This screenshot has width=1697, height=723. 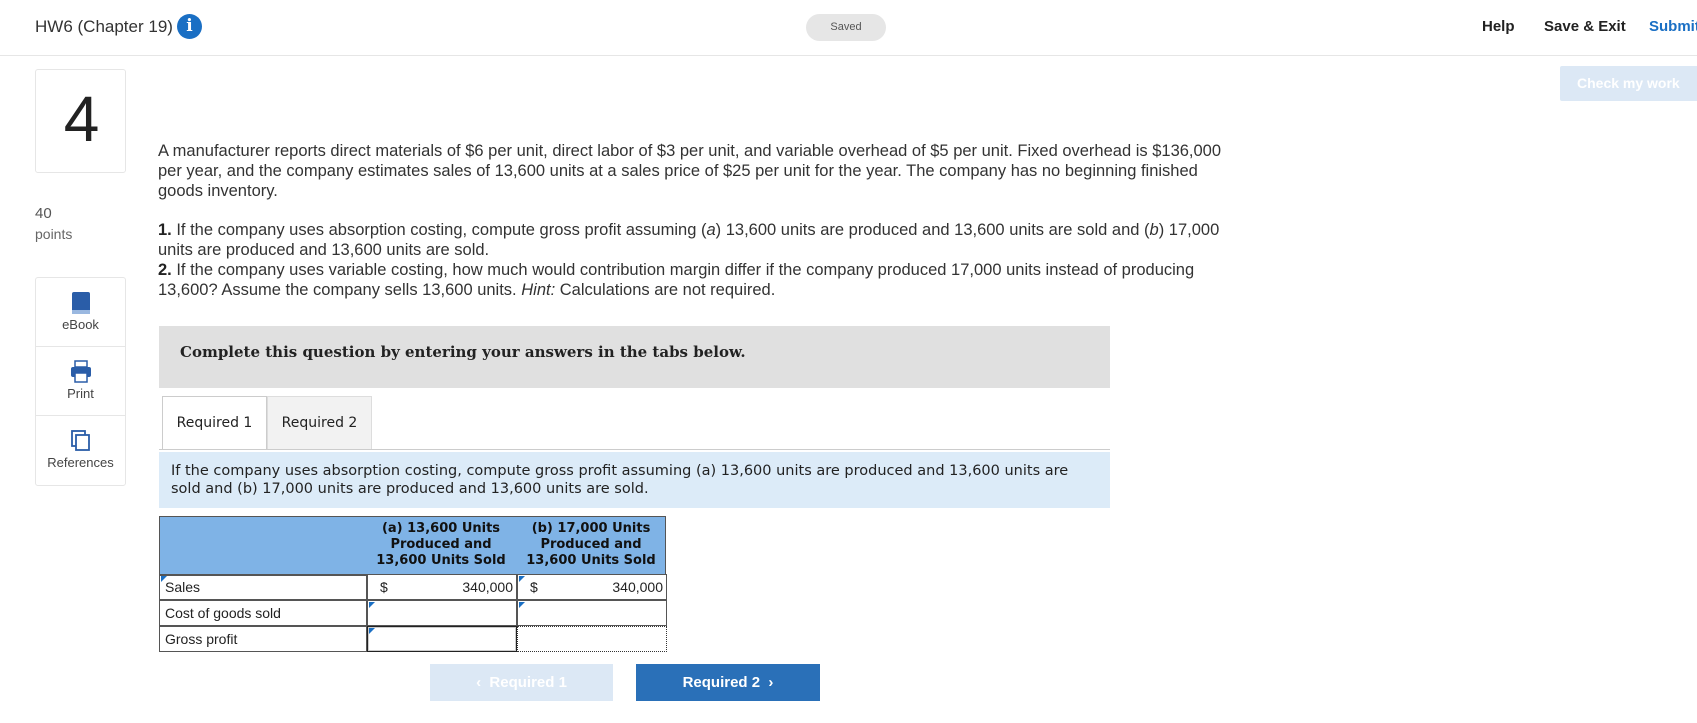 I want to click on table-row: Sales $ 340,000 $ 340,000, so click(x=413, y=587).